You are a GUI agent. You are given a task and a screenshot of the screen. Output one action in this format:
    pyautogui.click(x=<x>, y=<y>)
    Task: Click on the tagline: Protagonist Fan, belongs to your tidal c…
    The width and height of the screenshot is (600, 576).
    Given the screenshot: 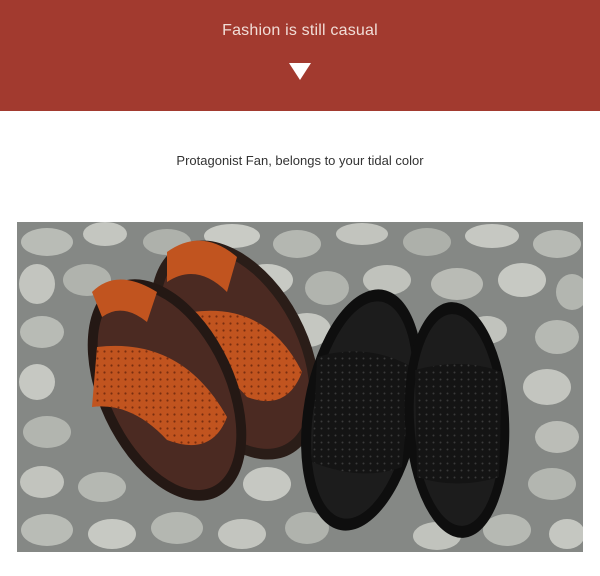 What is the action you would take?
    pyautogui.click(x=300, y=160)
    